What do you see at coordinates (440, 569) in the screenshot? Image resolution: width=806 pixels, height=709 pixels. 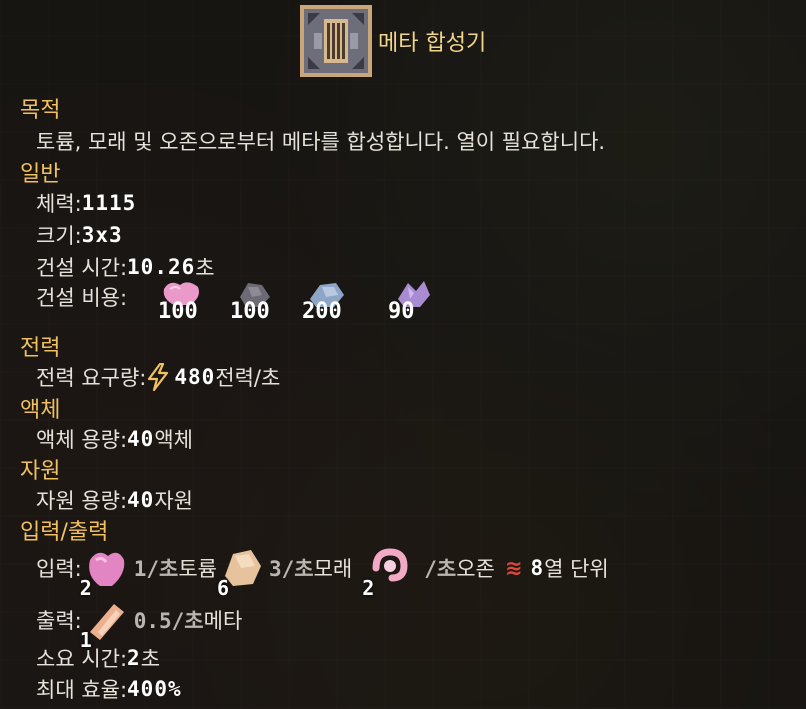 I see `input-rate: /초` at bounding box center [440, 569].